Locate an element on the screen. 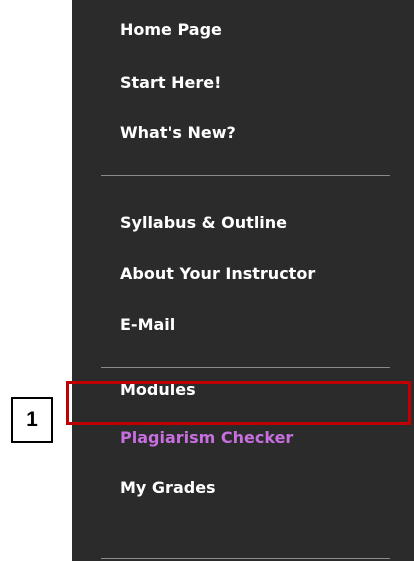  nav-item-syllabus-outline: Syllabus & Outline is located at coordinates (203, 223).